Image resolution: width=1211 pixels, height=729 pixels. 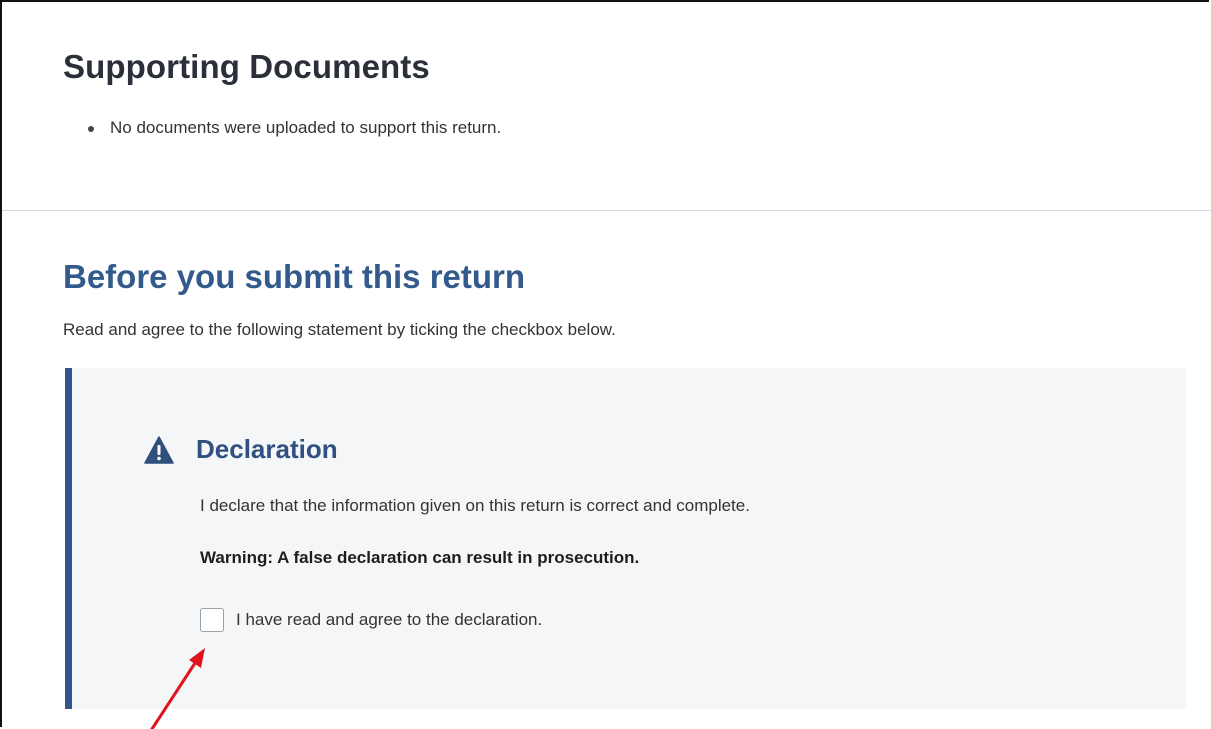 I want to click on submit-heading: Before you submit this return, so click(x=294, y=276).